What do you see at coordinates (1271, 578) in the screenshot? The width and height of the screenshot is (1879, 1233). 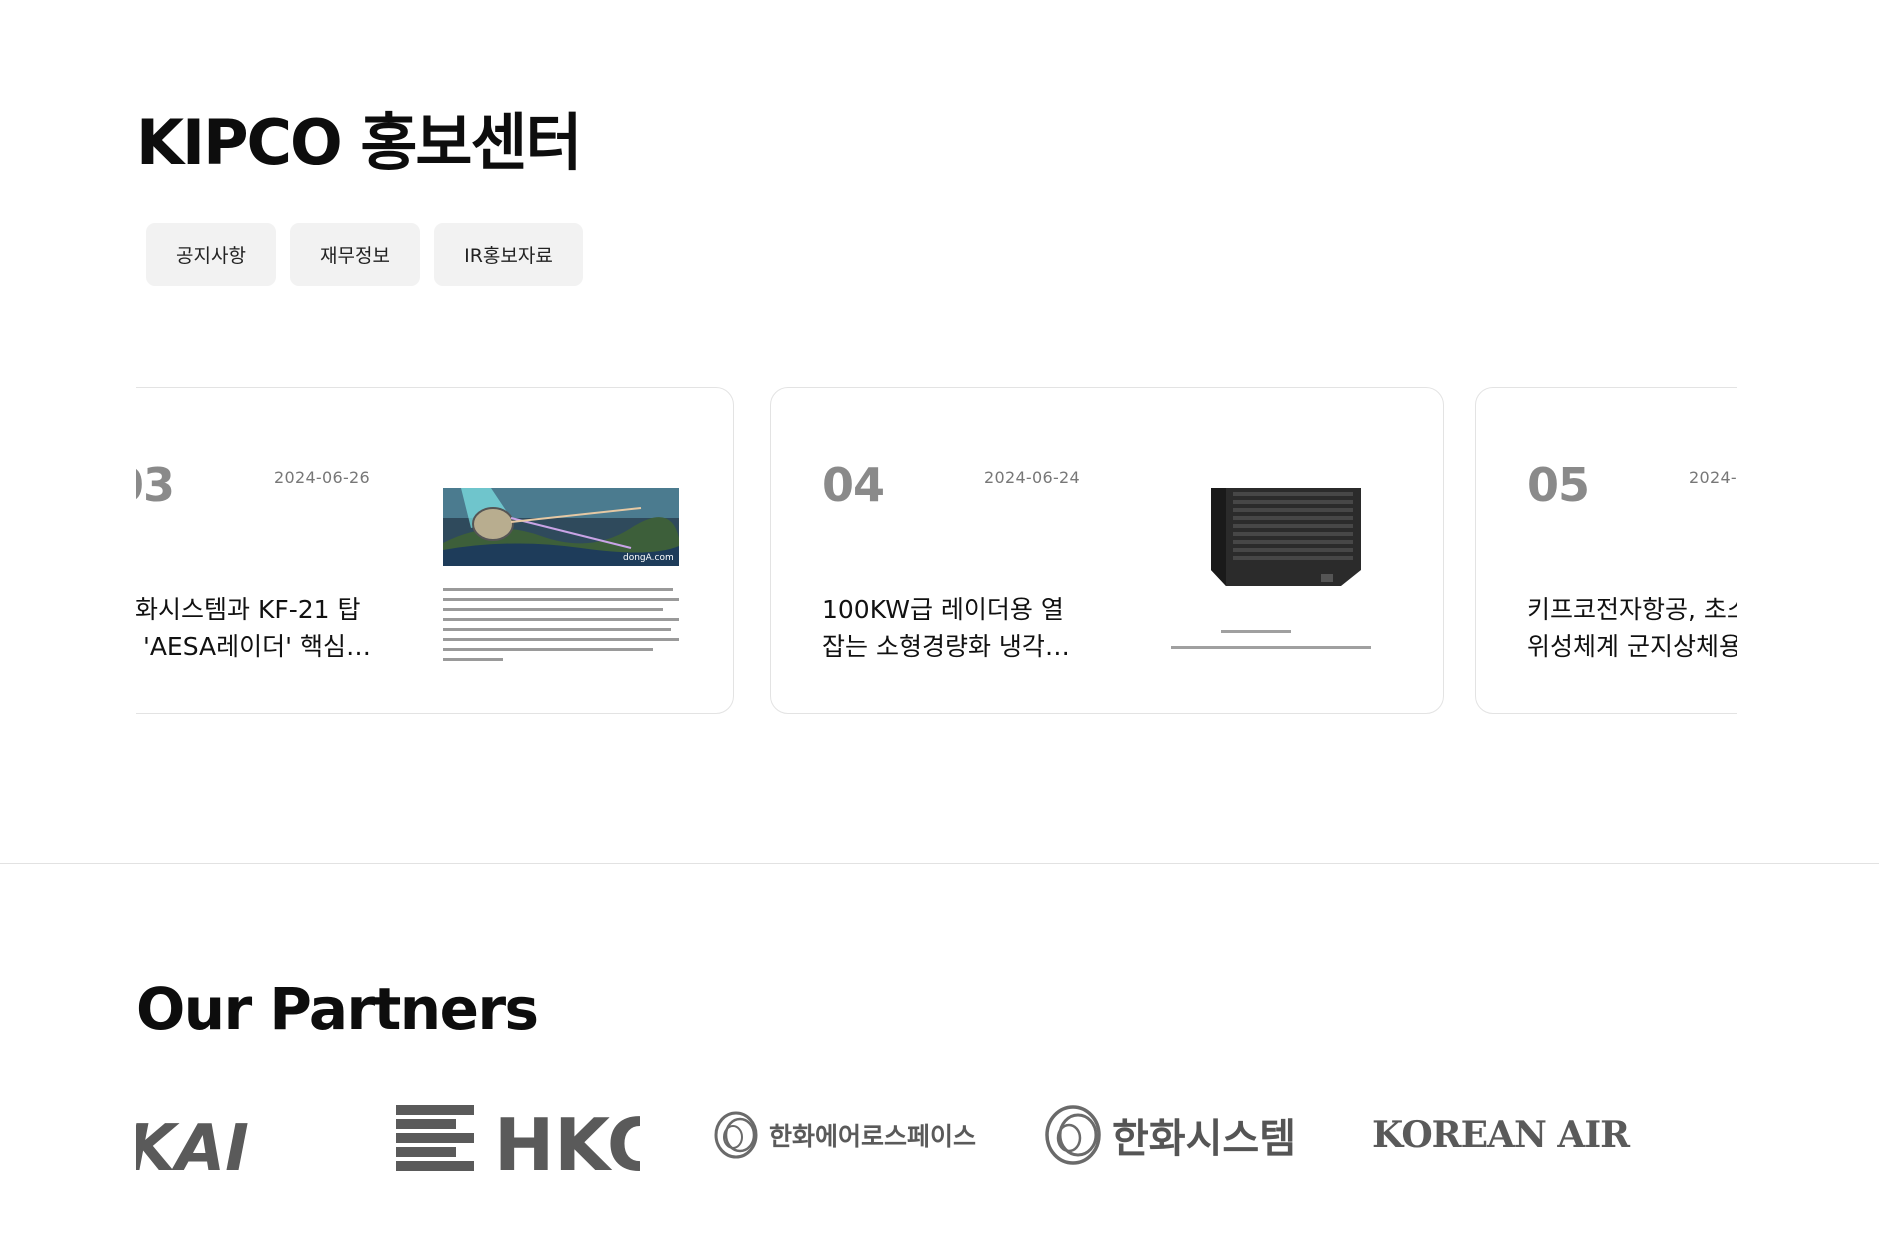 I see `news-thumbnail` at bounding box center [1271, 578].